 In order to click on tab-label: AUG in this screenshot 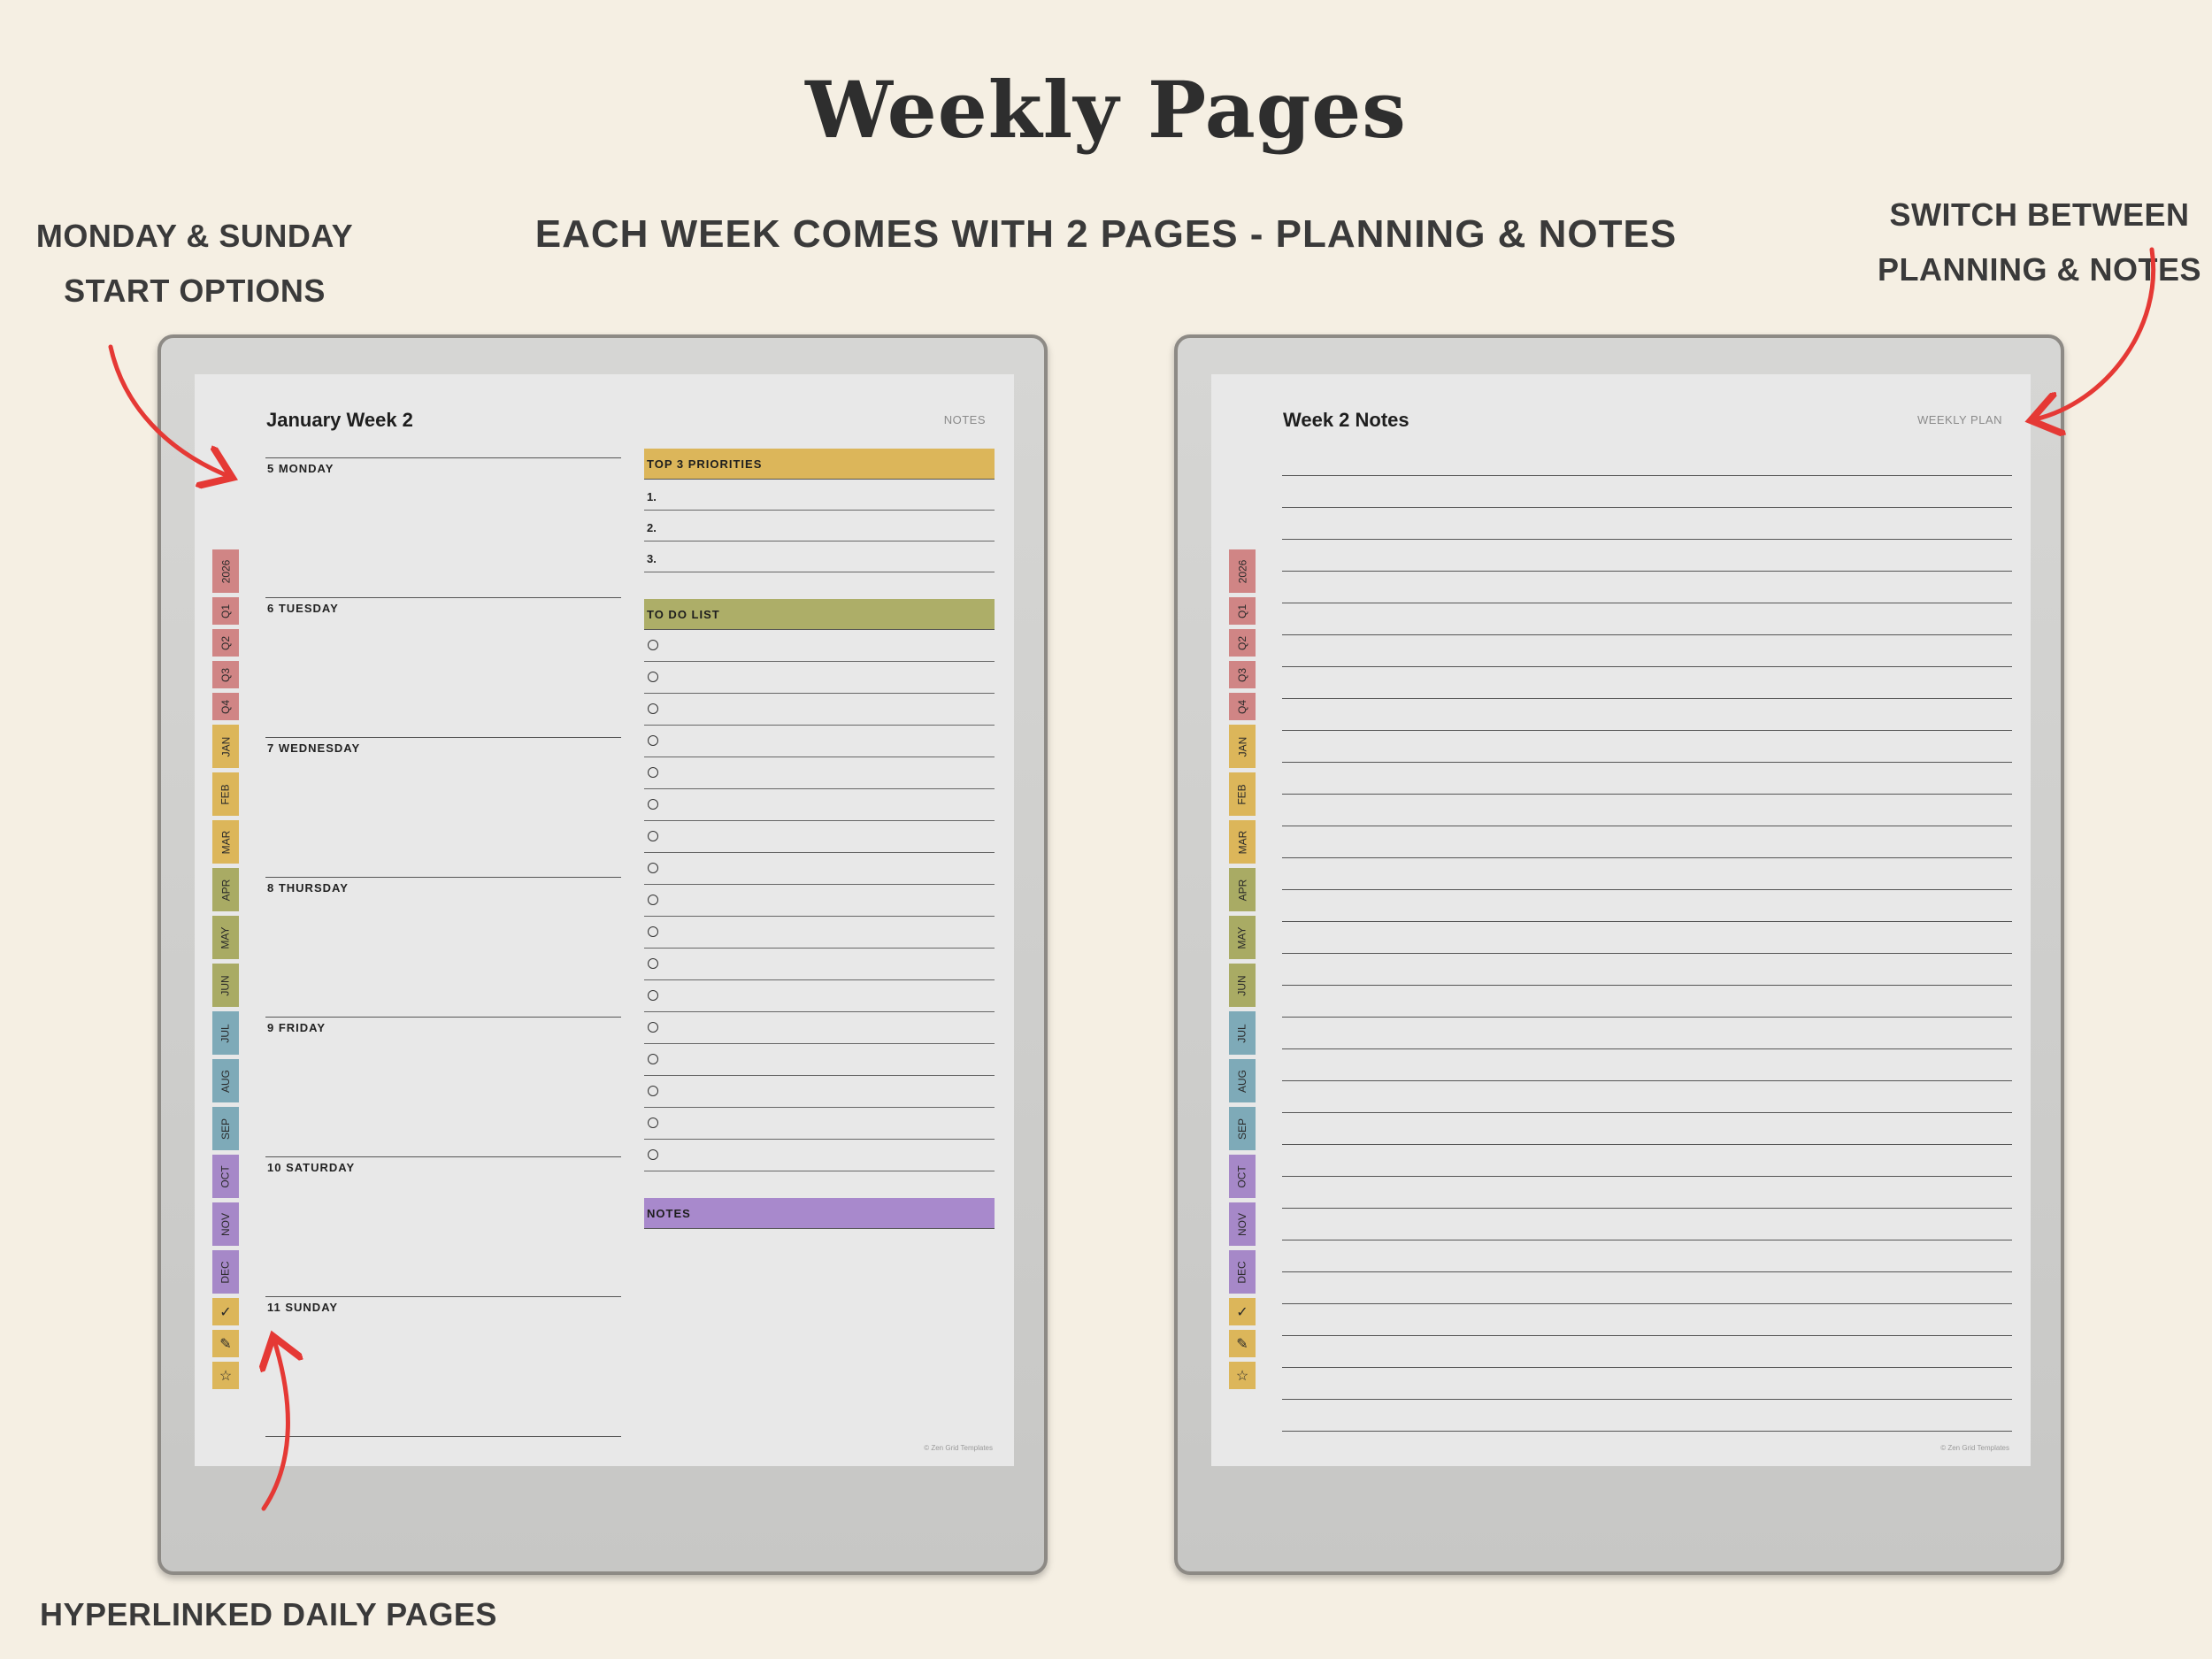, I will do `click(1242, 1081)`.